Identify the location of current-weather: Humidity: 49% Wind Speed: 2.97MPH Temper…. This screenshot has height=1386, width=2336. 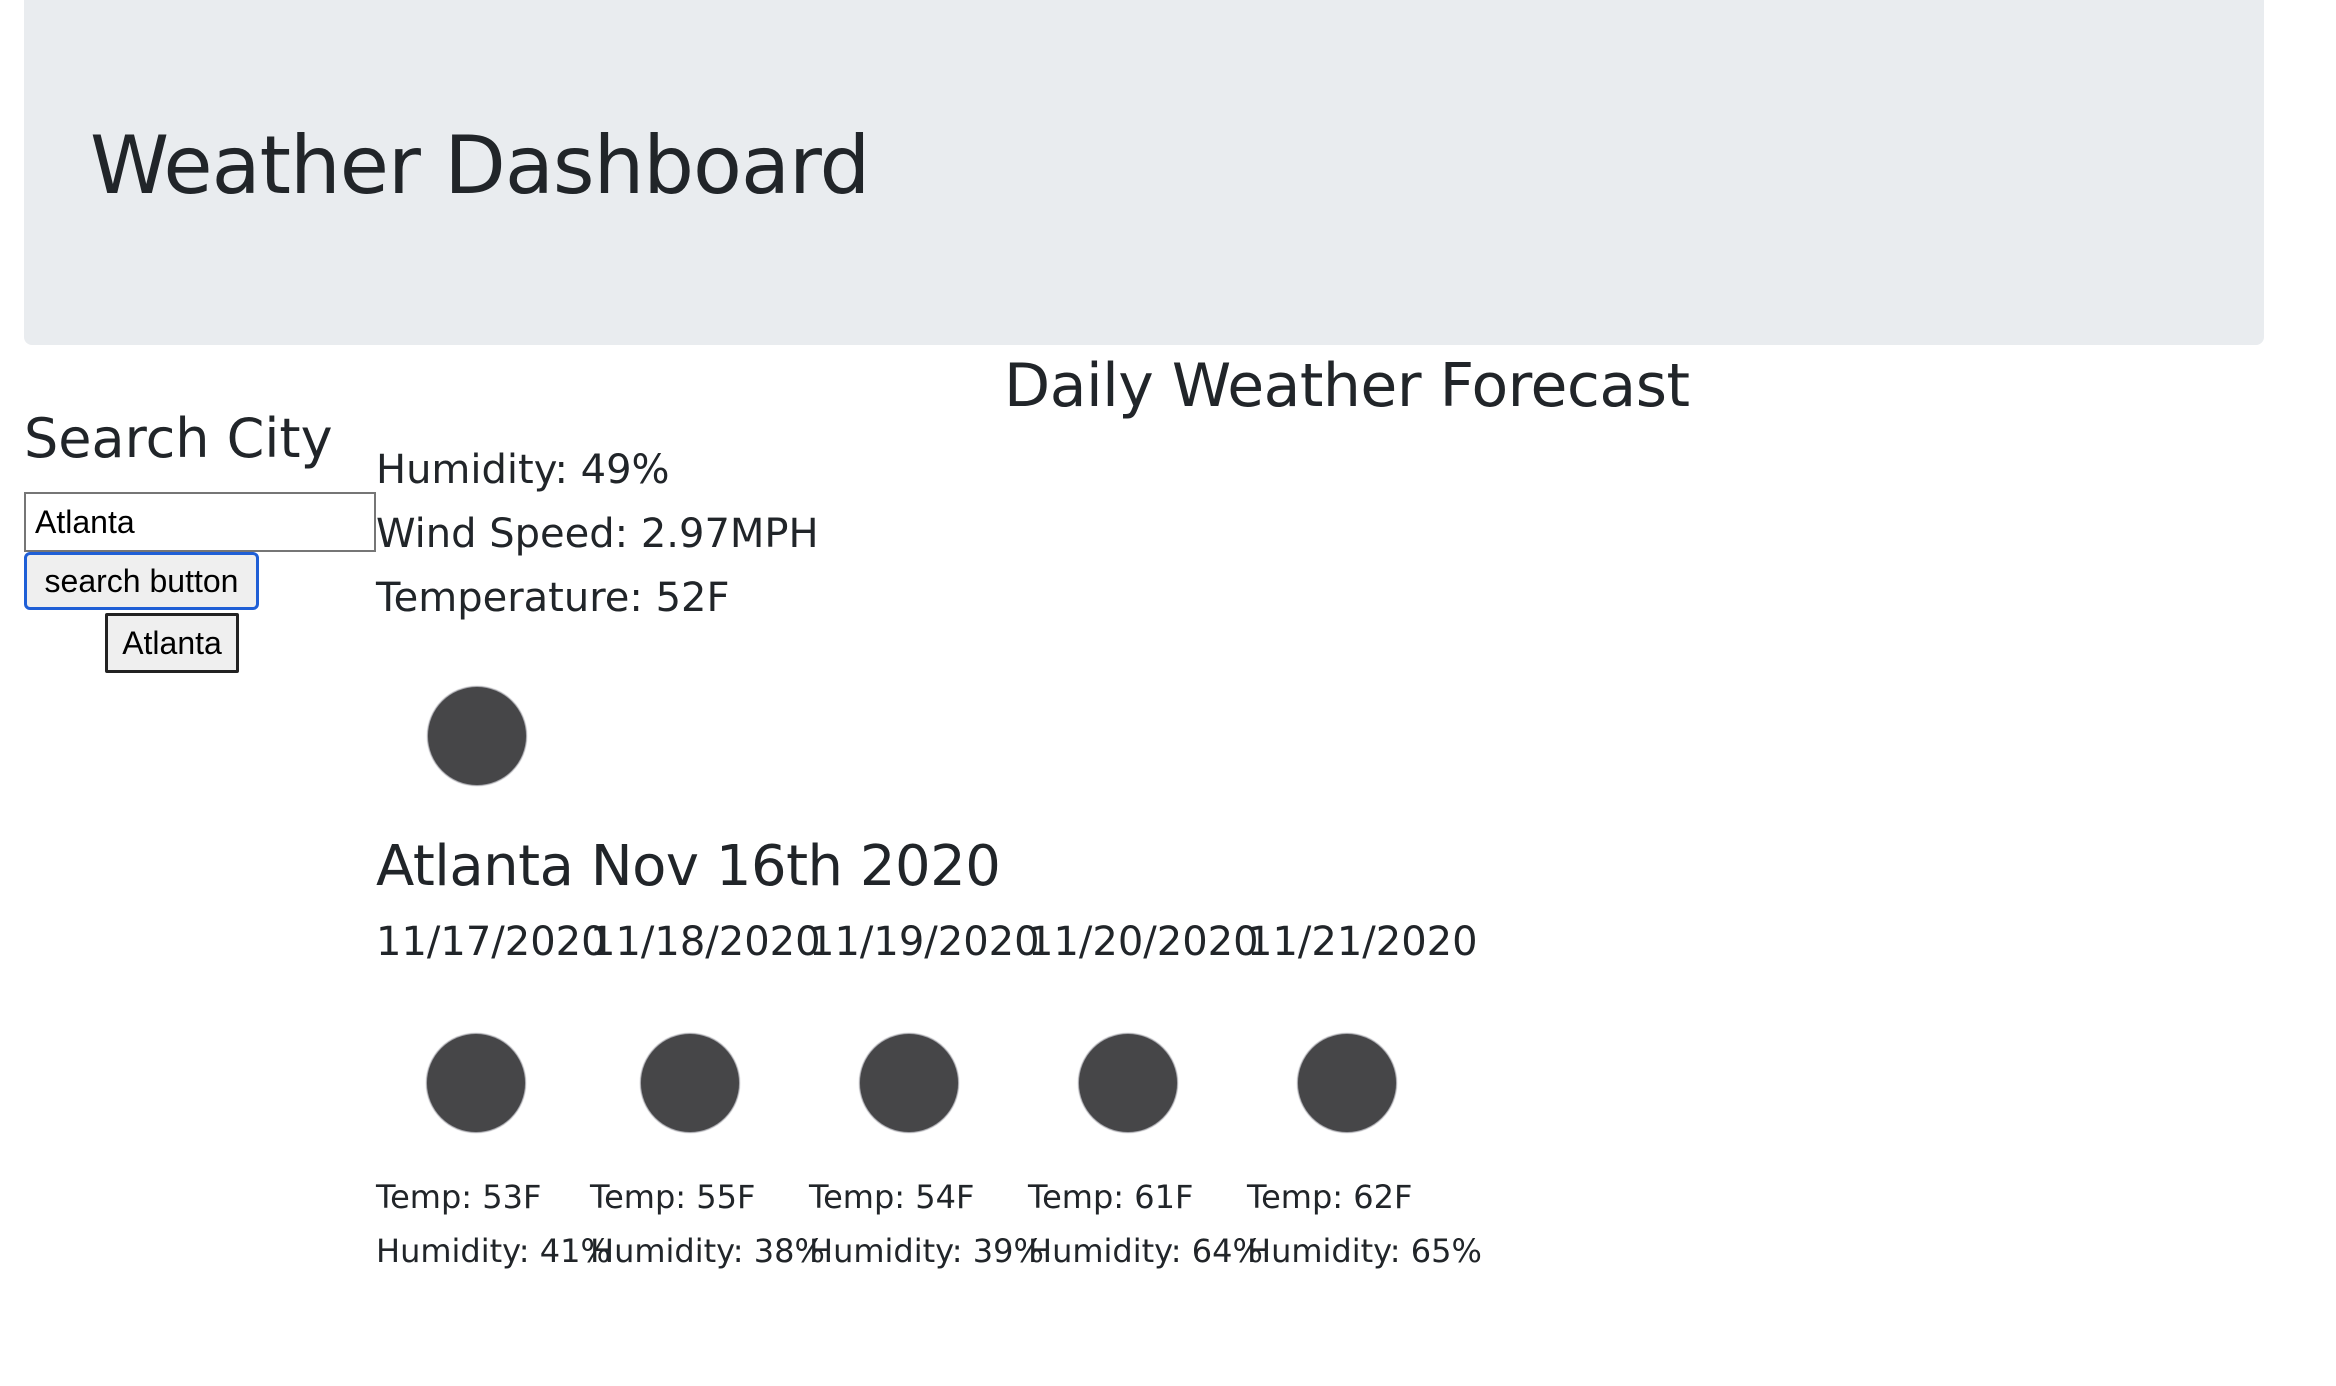
(597, 534).